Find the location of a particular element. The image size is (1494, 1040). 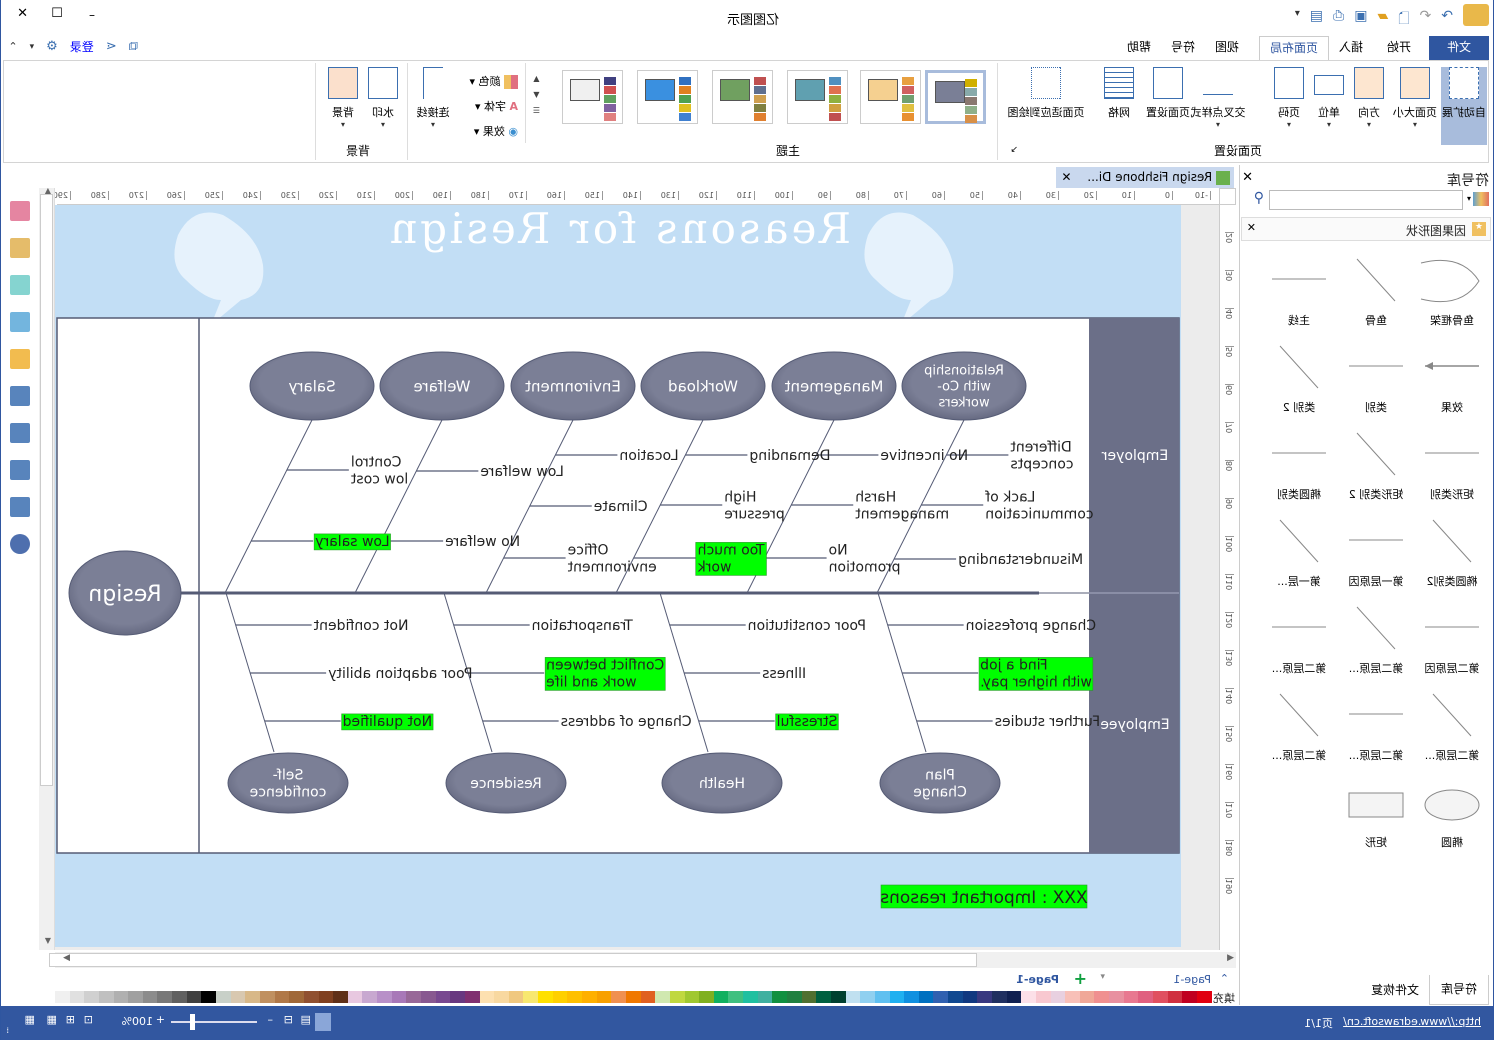

zoom-out-button: – is located at coordinates (271, 1019).